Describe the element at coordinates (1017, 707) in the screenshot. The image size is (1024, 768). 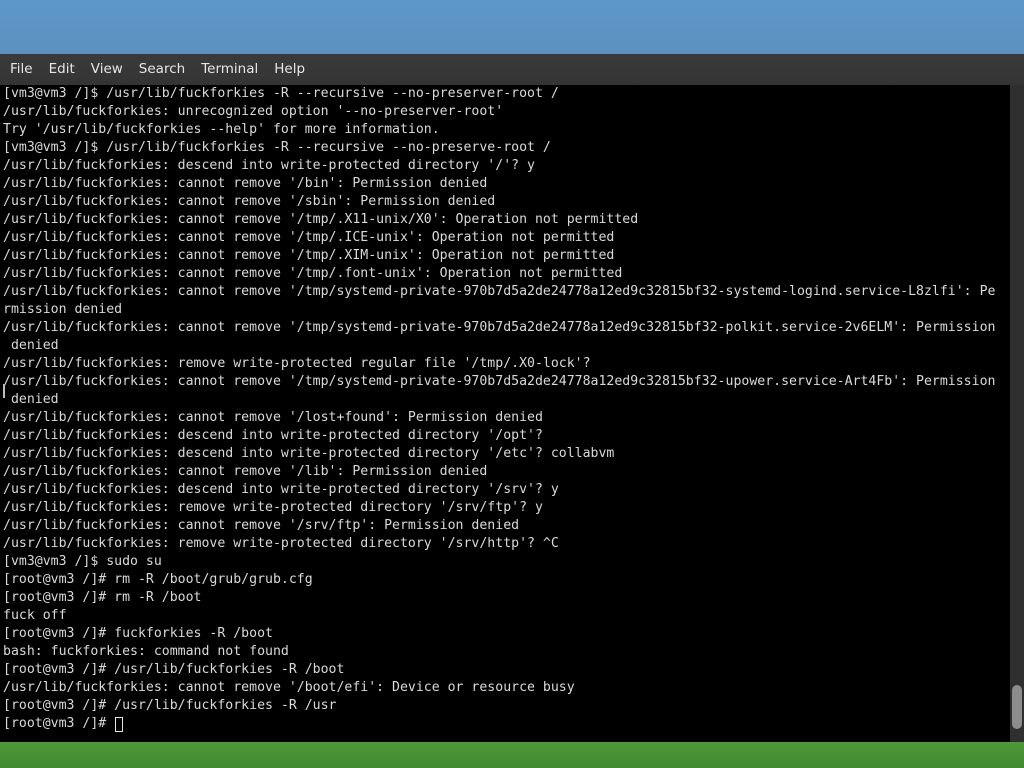
I see `scrollbar-thumb` at that location.